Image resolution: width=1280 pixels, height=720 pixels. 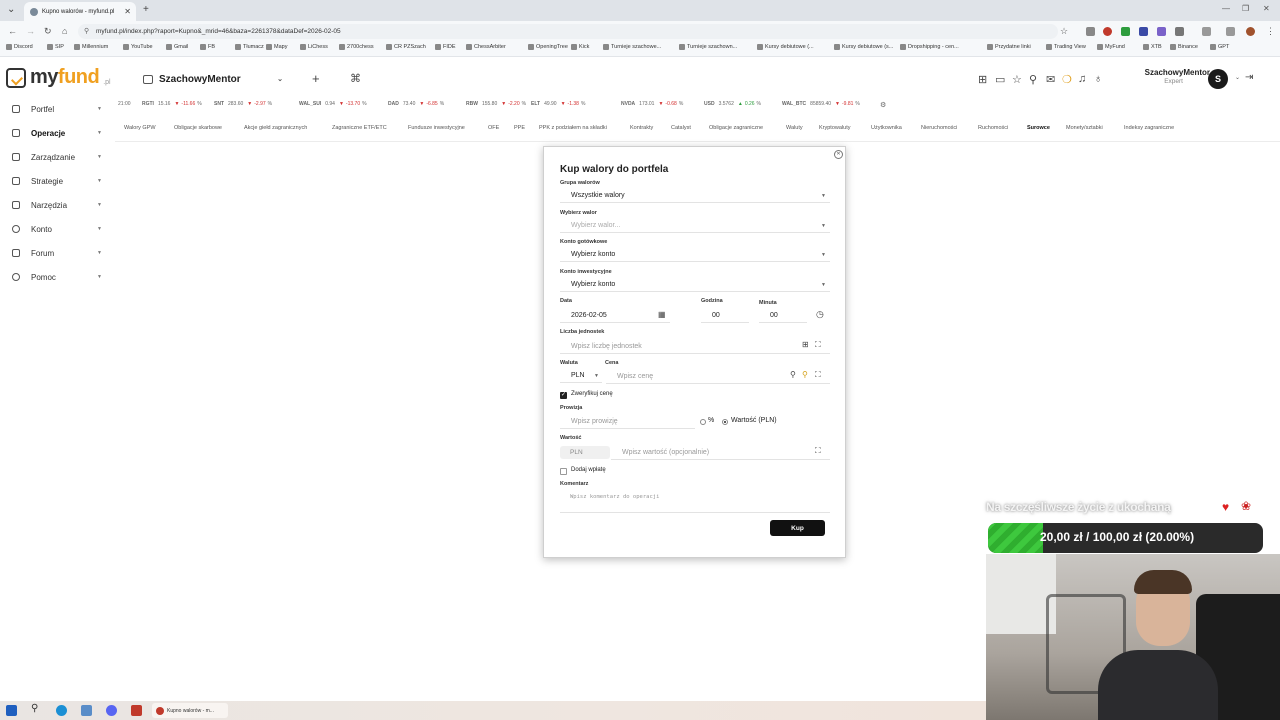 I want to click on home-icon: ⌂, so click(x=64, y=31).